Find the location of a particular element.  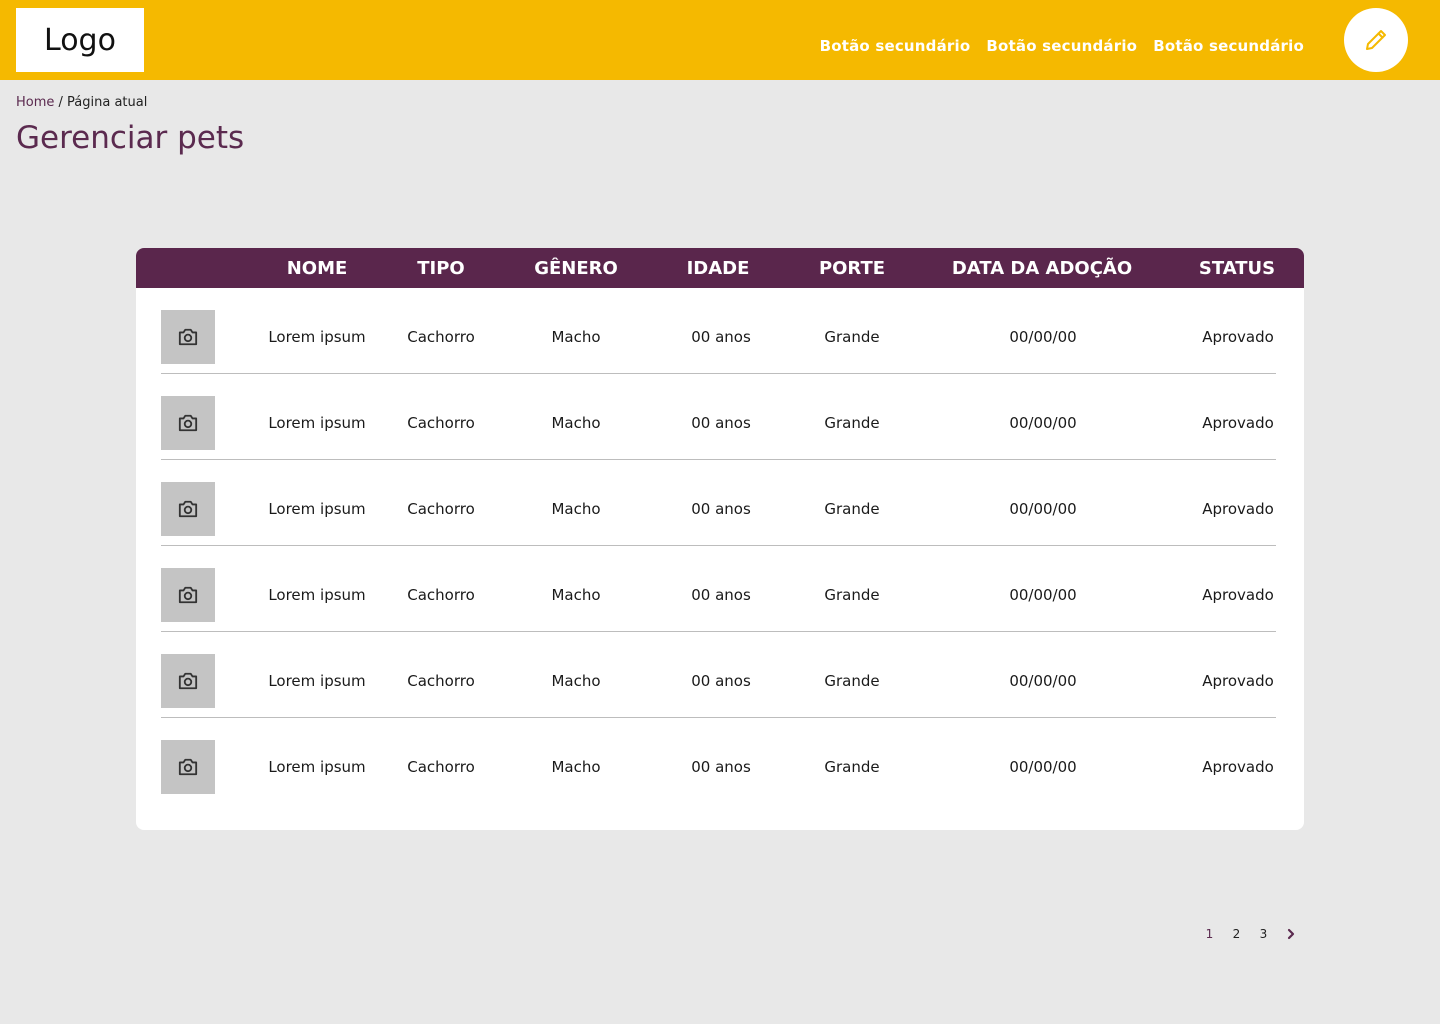

column-header-idade: IDADE is located at coordinates (718, 268).